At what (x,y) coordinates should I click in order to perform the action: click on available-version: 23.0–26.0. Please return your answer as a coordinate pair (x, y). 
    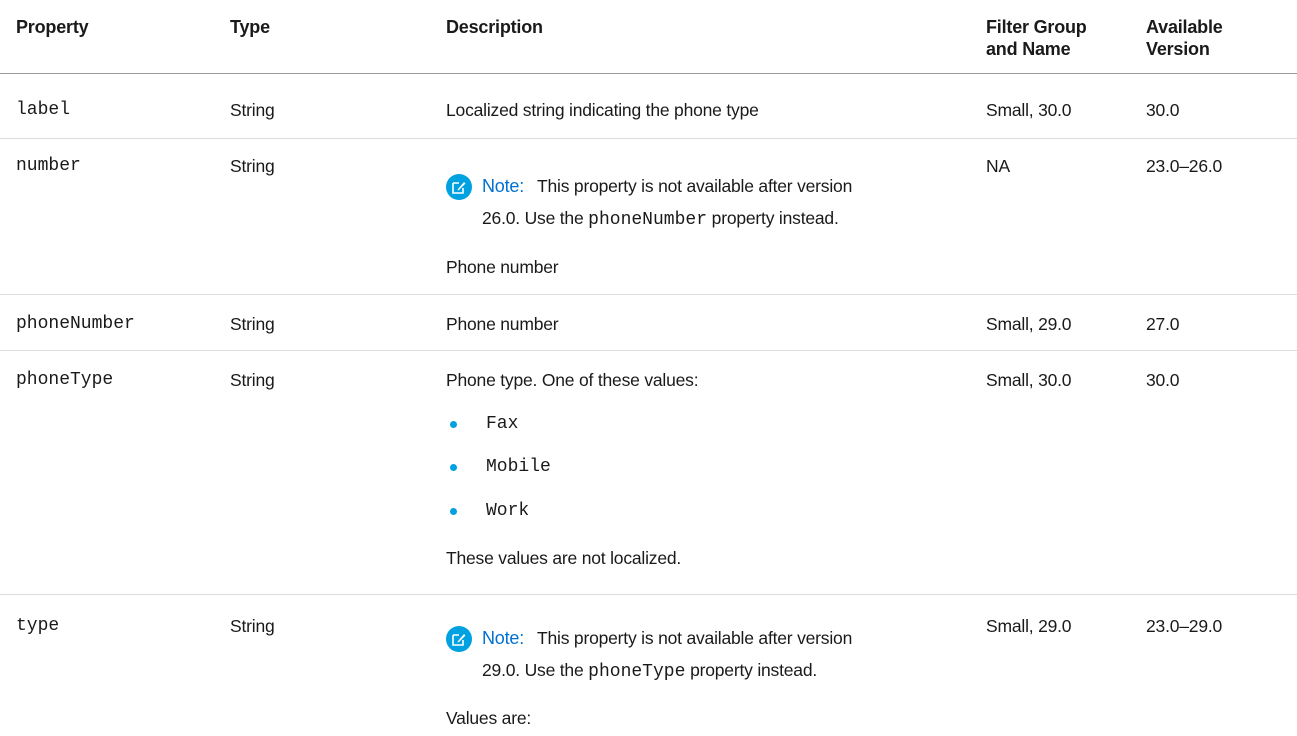
    Looking at the image, I should click on (1184, 166).